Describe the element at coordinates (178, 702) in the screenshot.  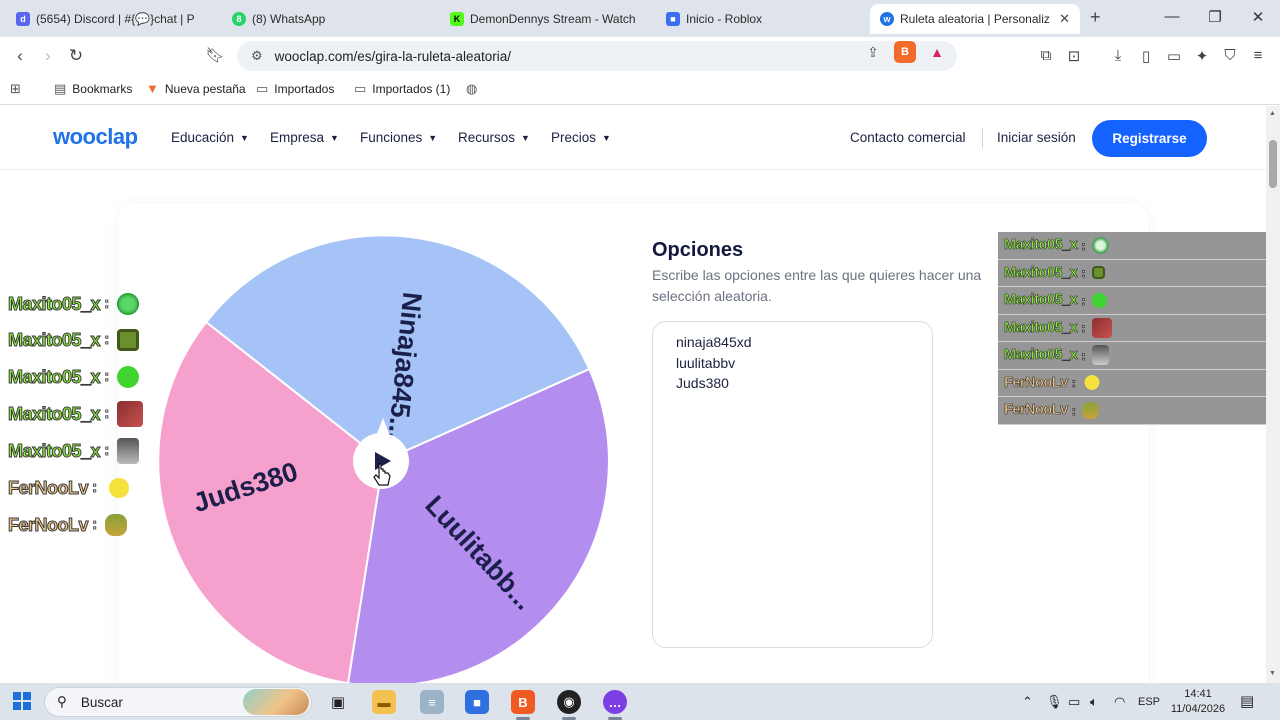
I see `taskbar-search: ⚲ Buscar` at that location.